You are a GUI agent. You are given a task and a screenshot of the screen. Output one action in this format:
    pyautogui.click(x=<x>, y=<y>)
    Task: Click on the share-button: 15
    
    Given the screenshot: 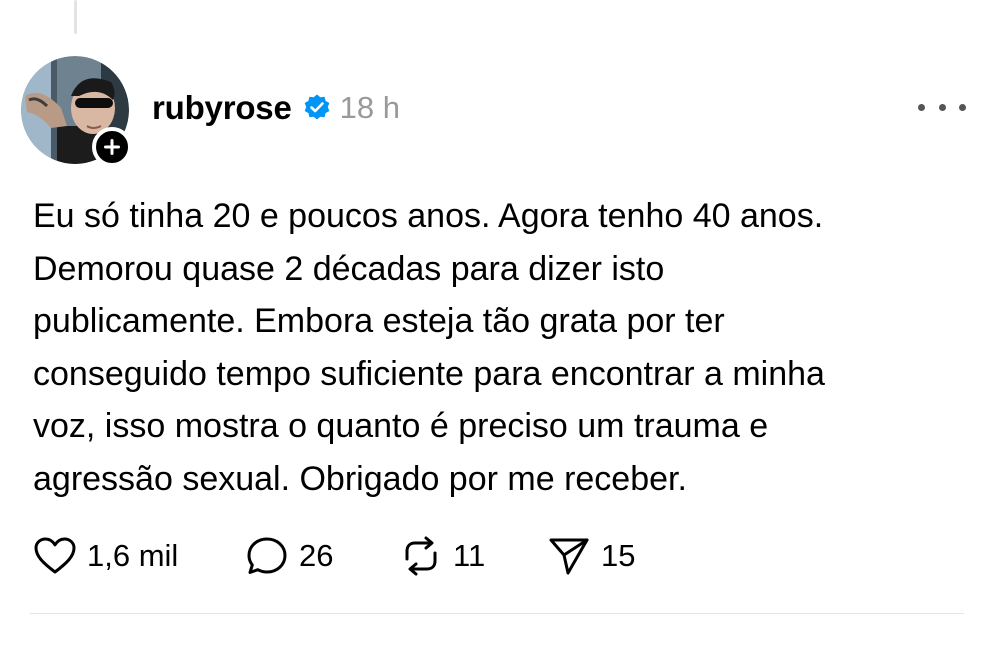 What is the action you would take?
    pyautogui.click(x=607, y=556)
    